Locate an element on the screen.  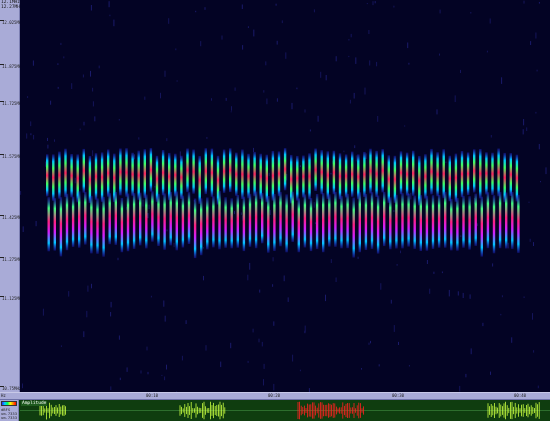
amplitude-scale-line: um.7333 is located at coordinates (9, 417).